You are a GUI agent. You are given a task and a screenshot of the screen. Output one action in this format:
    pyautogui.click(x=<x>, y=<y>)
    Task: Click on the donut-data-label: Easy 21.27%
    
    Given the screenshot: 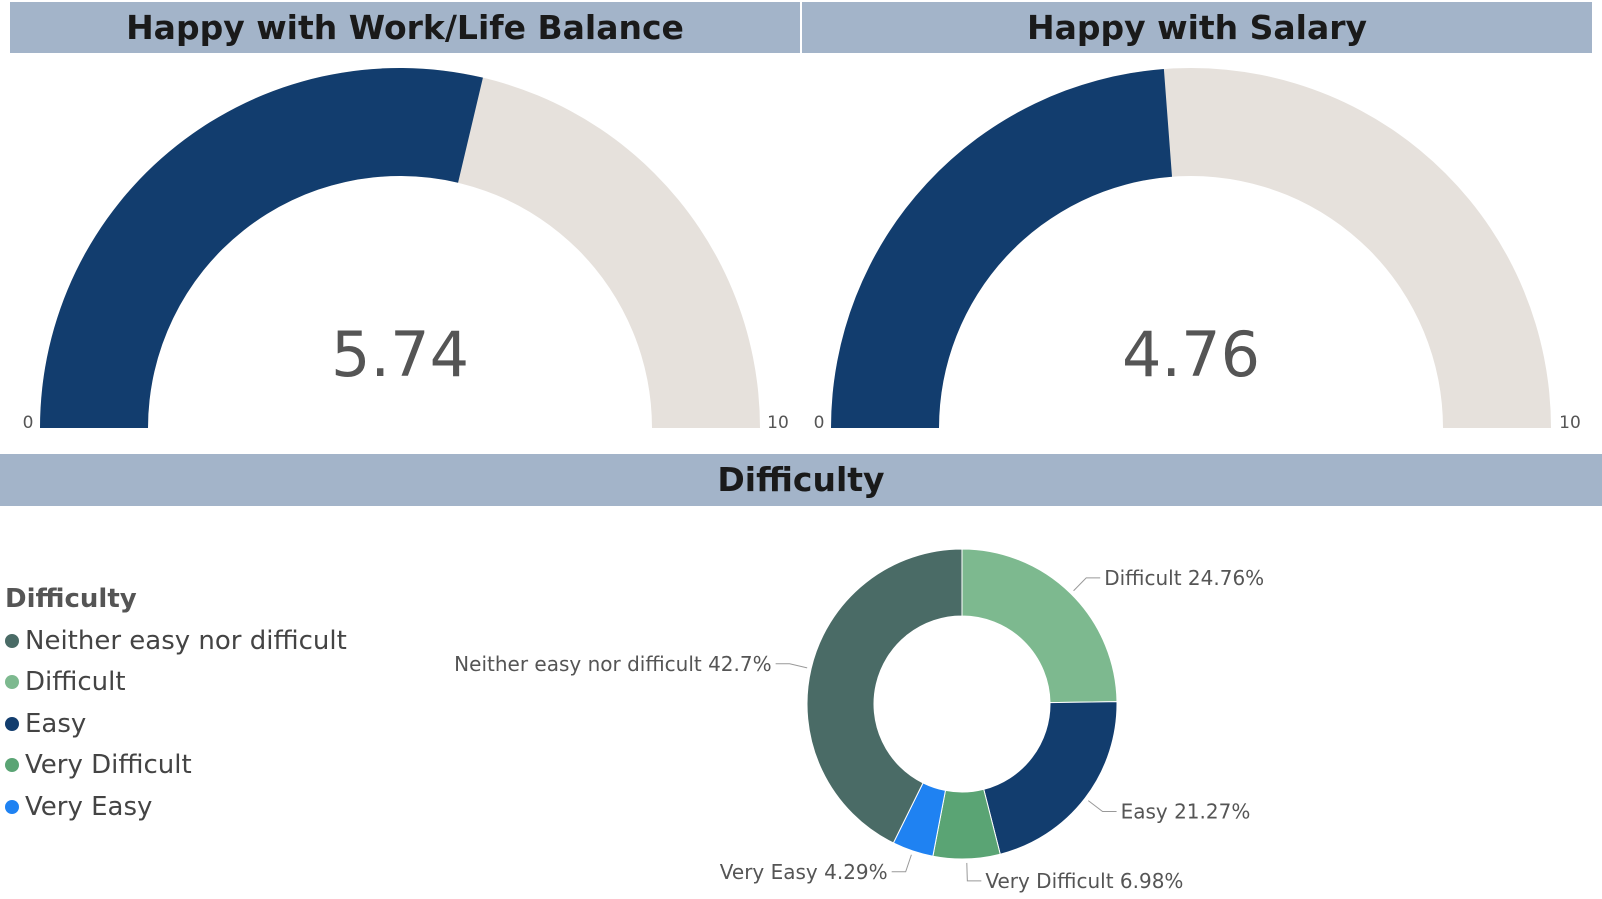 What is the action you would take?
    pyautogui.click(x=1186, y=812)
    